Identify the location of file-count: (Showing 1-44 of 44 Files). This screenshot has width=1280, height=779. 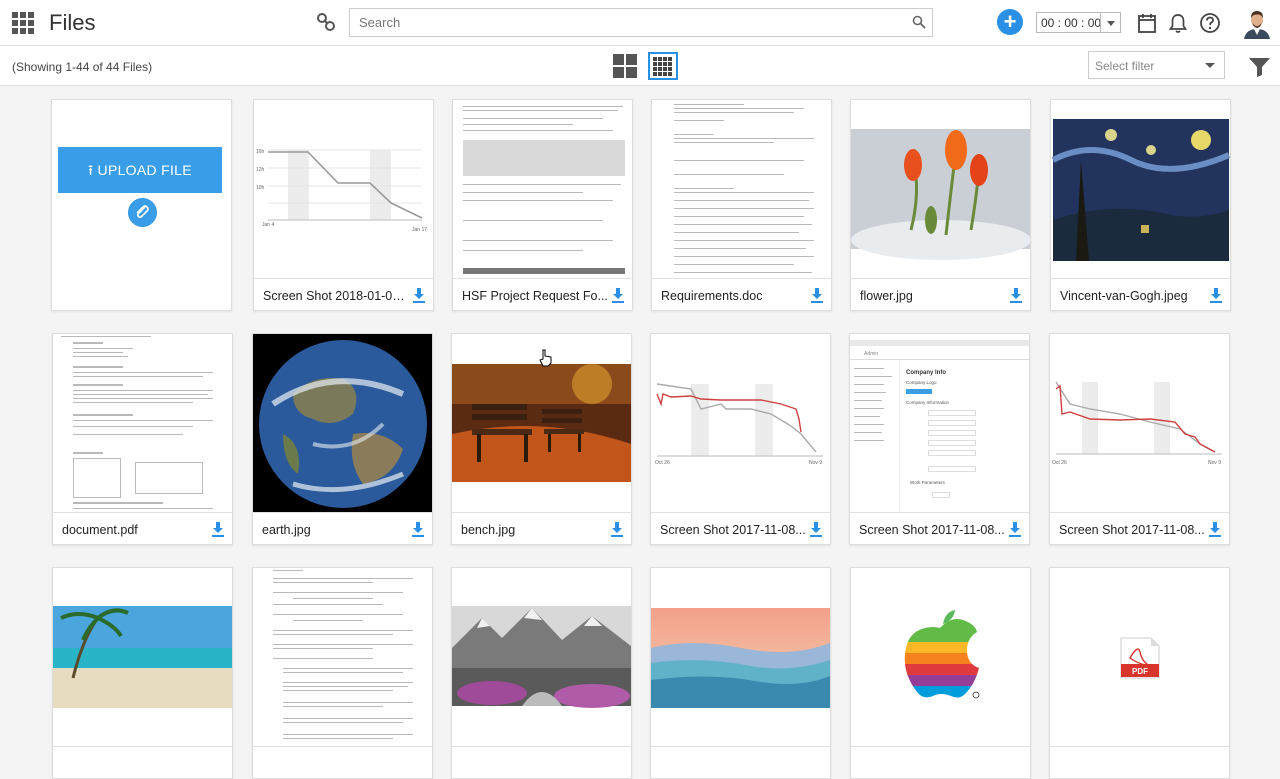
(82, 67).